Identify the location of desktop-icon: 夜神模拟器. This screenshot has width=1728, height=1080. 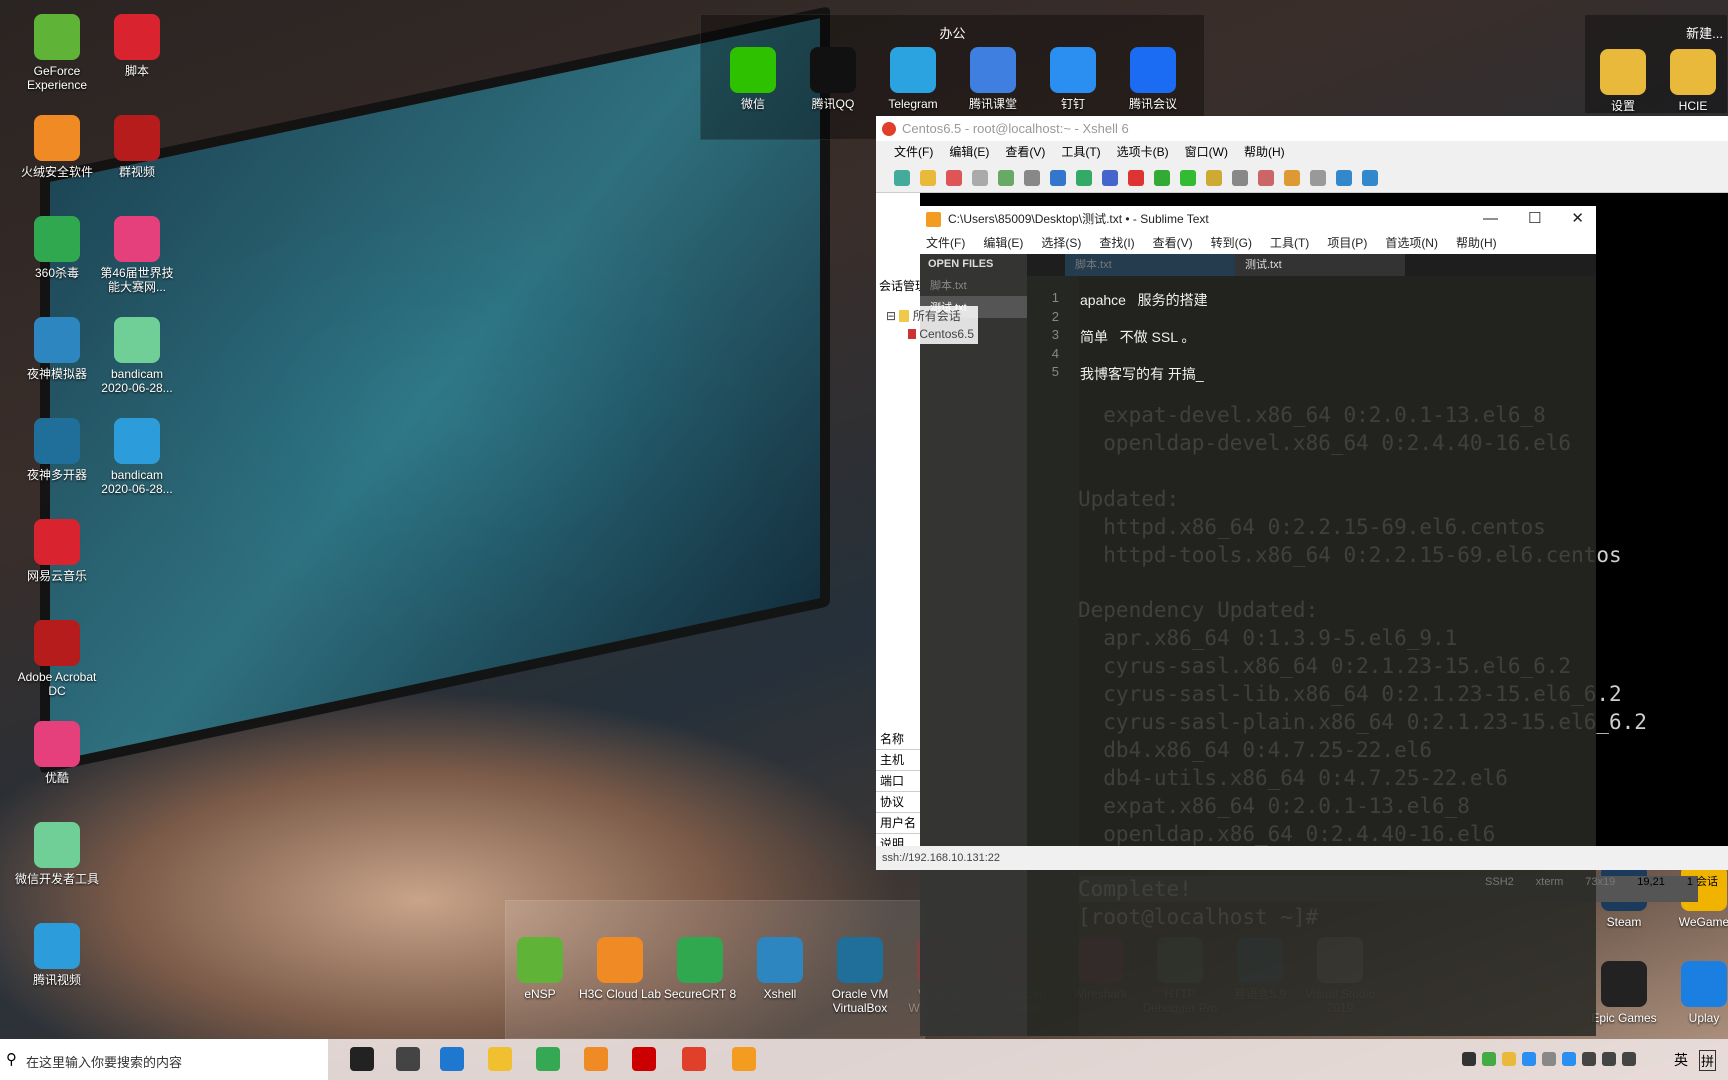
(57, 349).